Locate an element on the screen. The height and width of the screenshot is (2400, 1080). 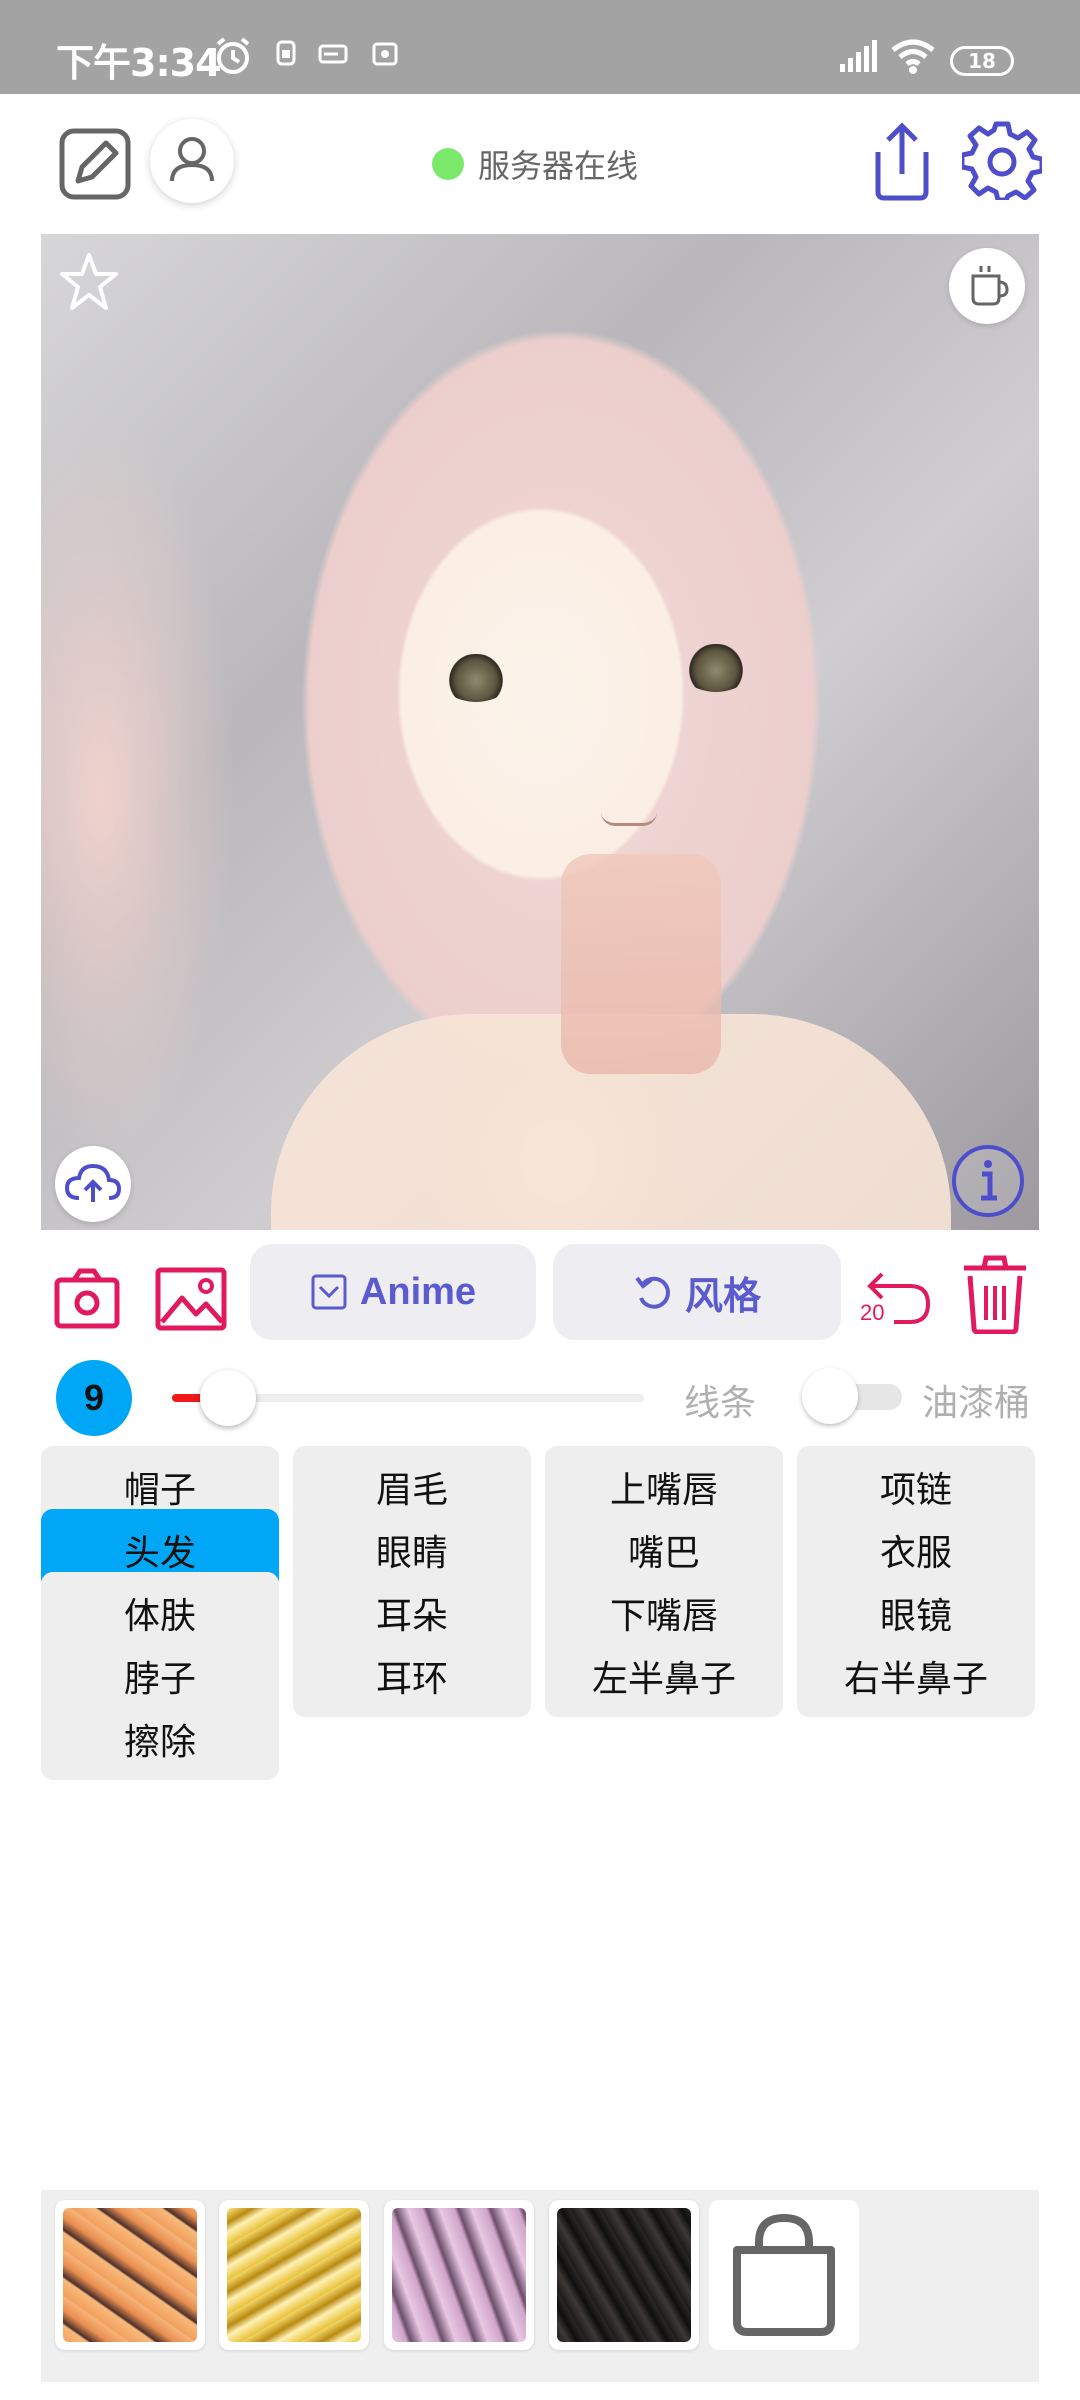
signal-icon is located at coordinates (858, 56).